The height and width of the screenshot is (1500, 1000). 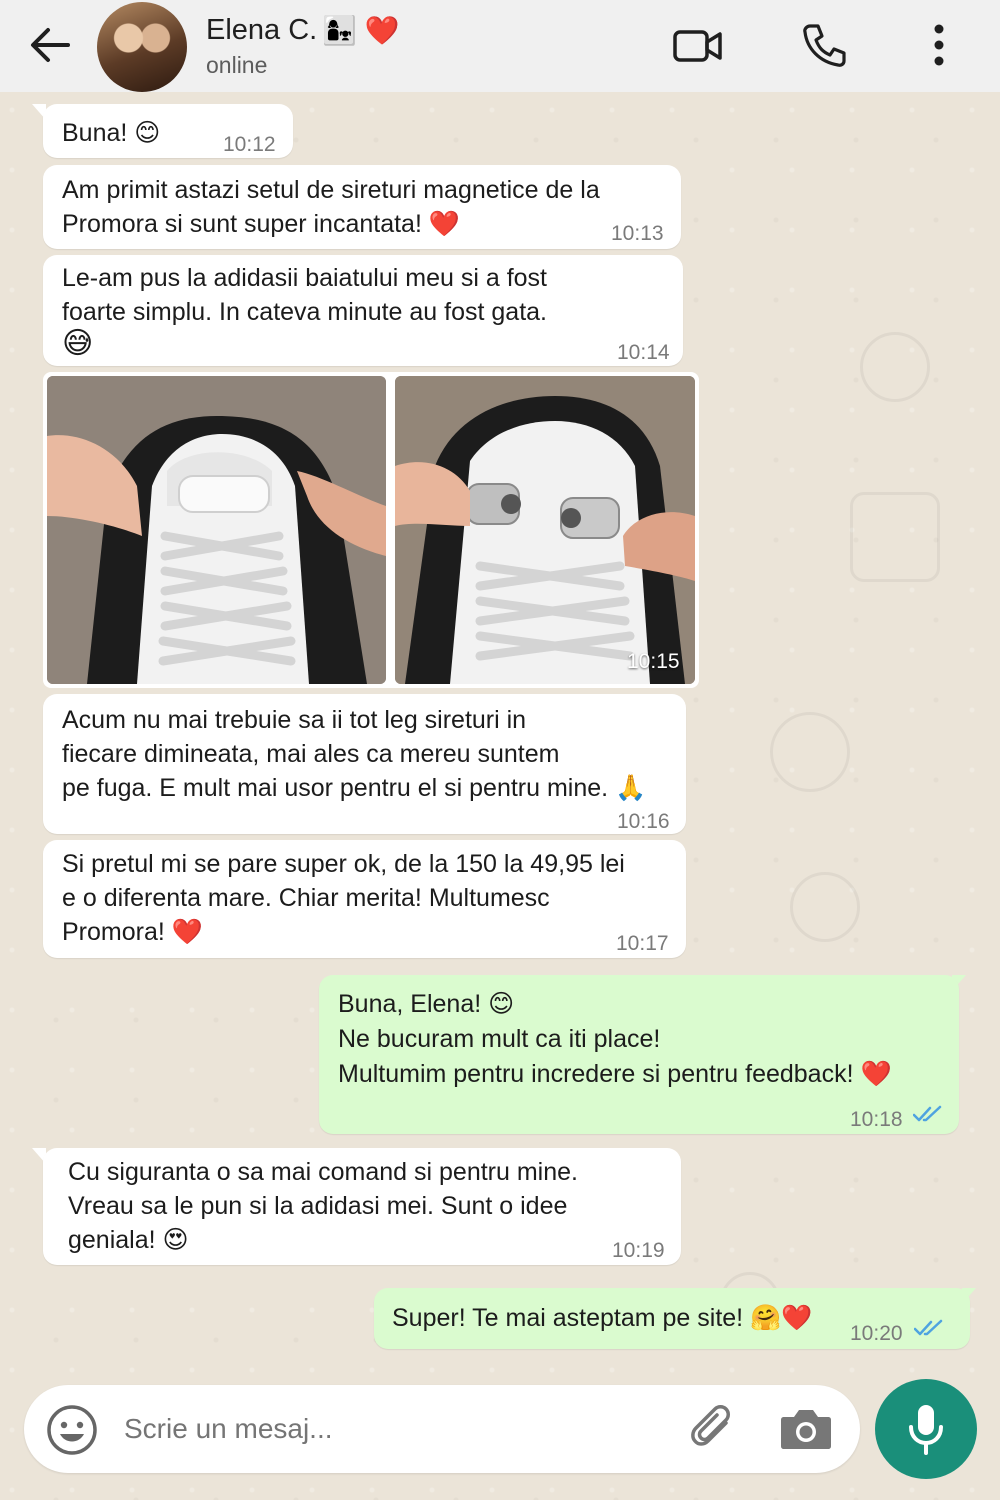 What do you see at coordinates (249, 144) in the screenshot?
I see `message-time: 10:12` at bounding box center [249, 144].